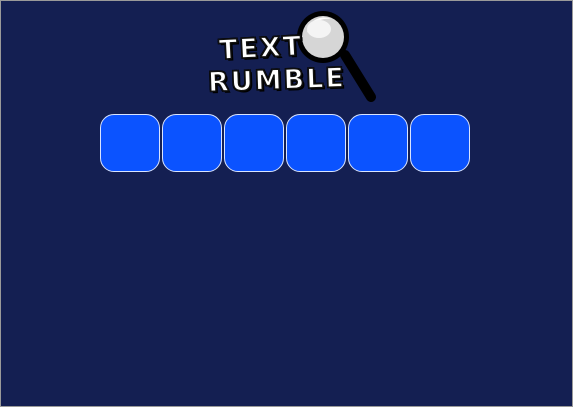 The width and height of the screenshot is (573, 407). What do you see at coordinates (261, 48) in the screenshot?
I see `logo-word-text: TEXT` at bounding box center [261, 48].